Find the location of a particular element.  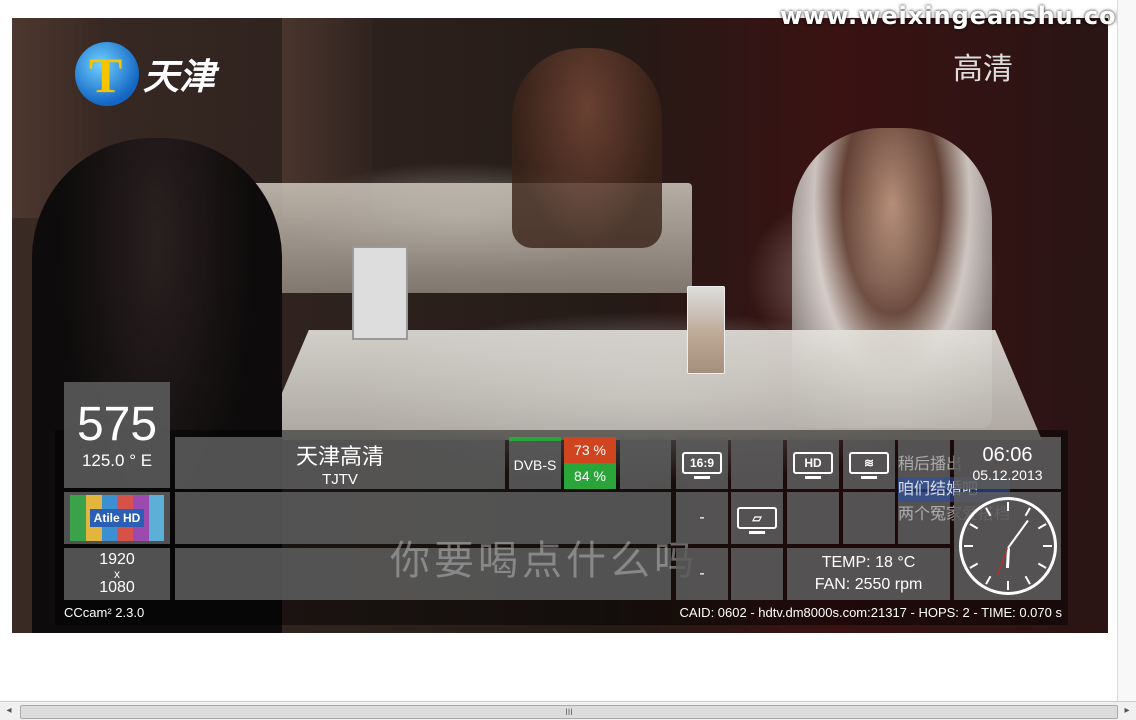

background-man is located at coordinates (587, 148).